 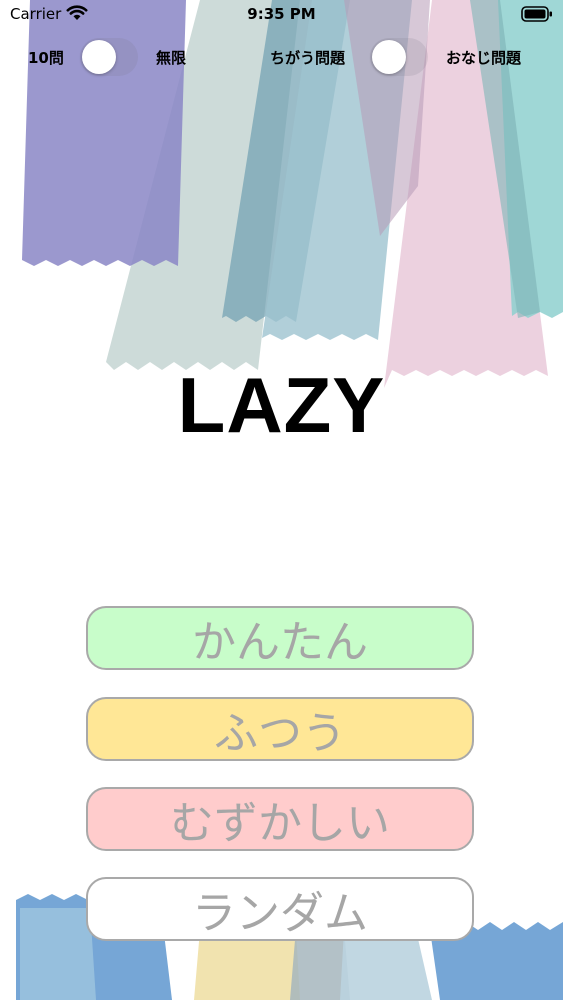 What do you see at coordinates (280, 729) in the screenshot?
I see `normal-button: ふつう` at bounding box center [280, 729].